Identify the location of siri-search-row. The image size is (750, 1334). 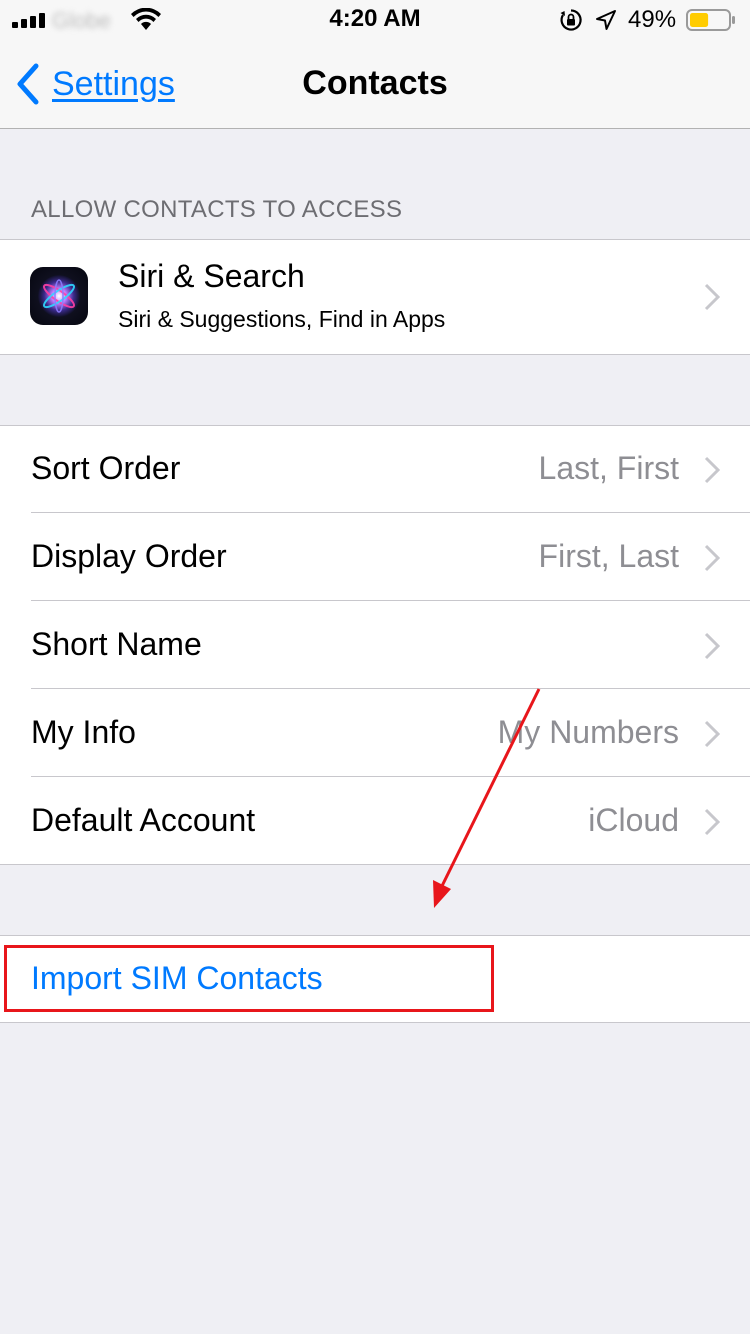
(375, 297).